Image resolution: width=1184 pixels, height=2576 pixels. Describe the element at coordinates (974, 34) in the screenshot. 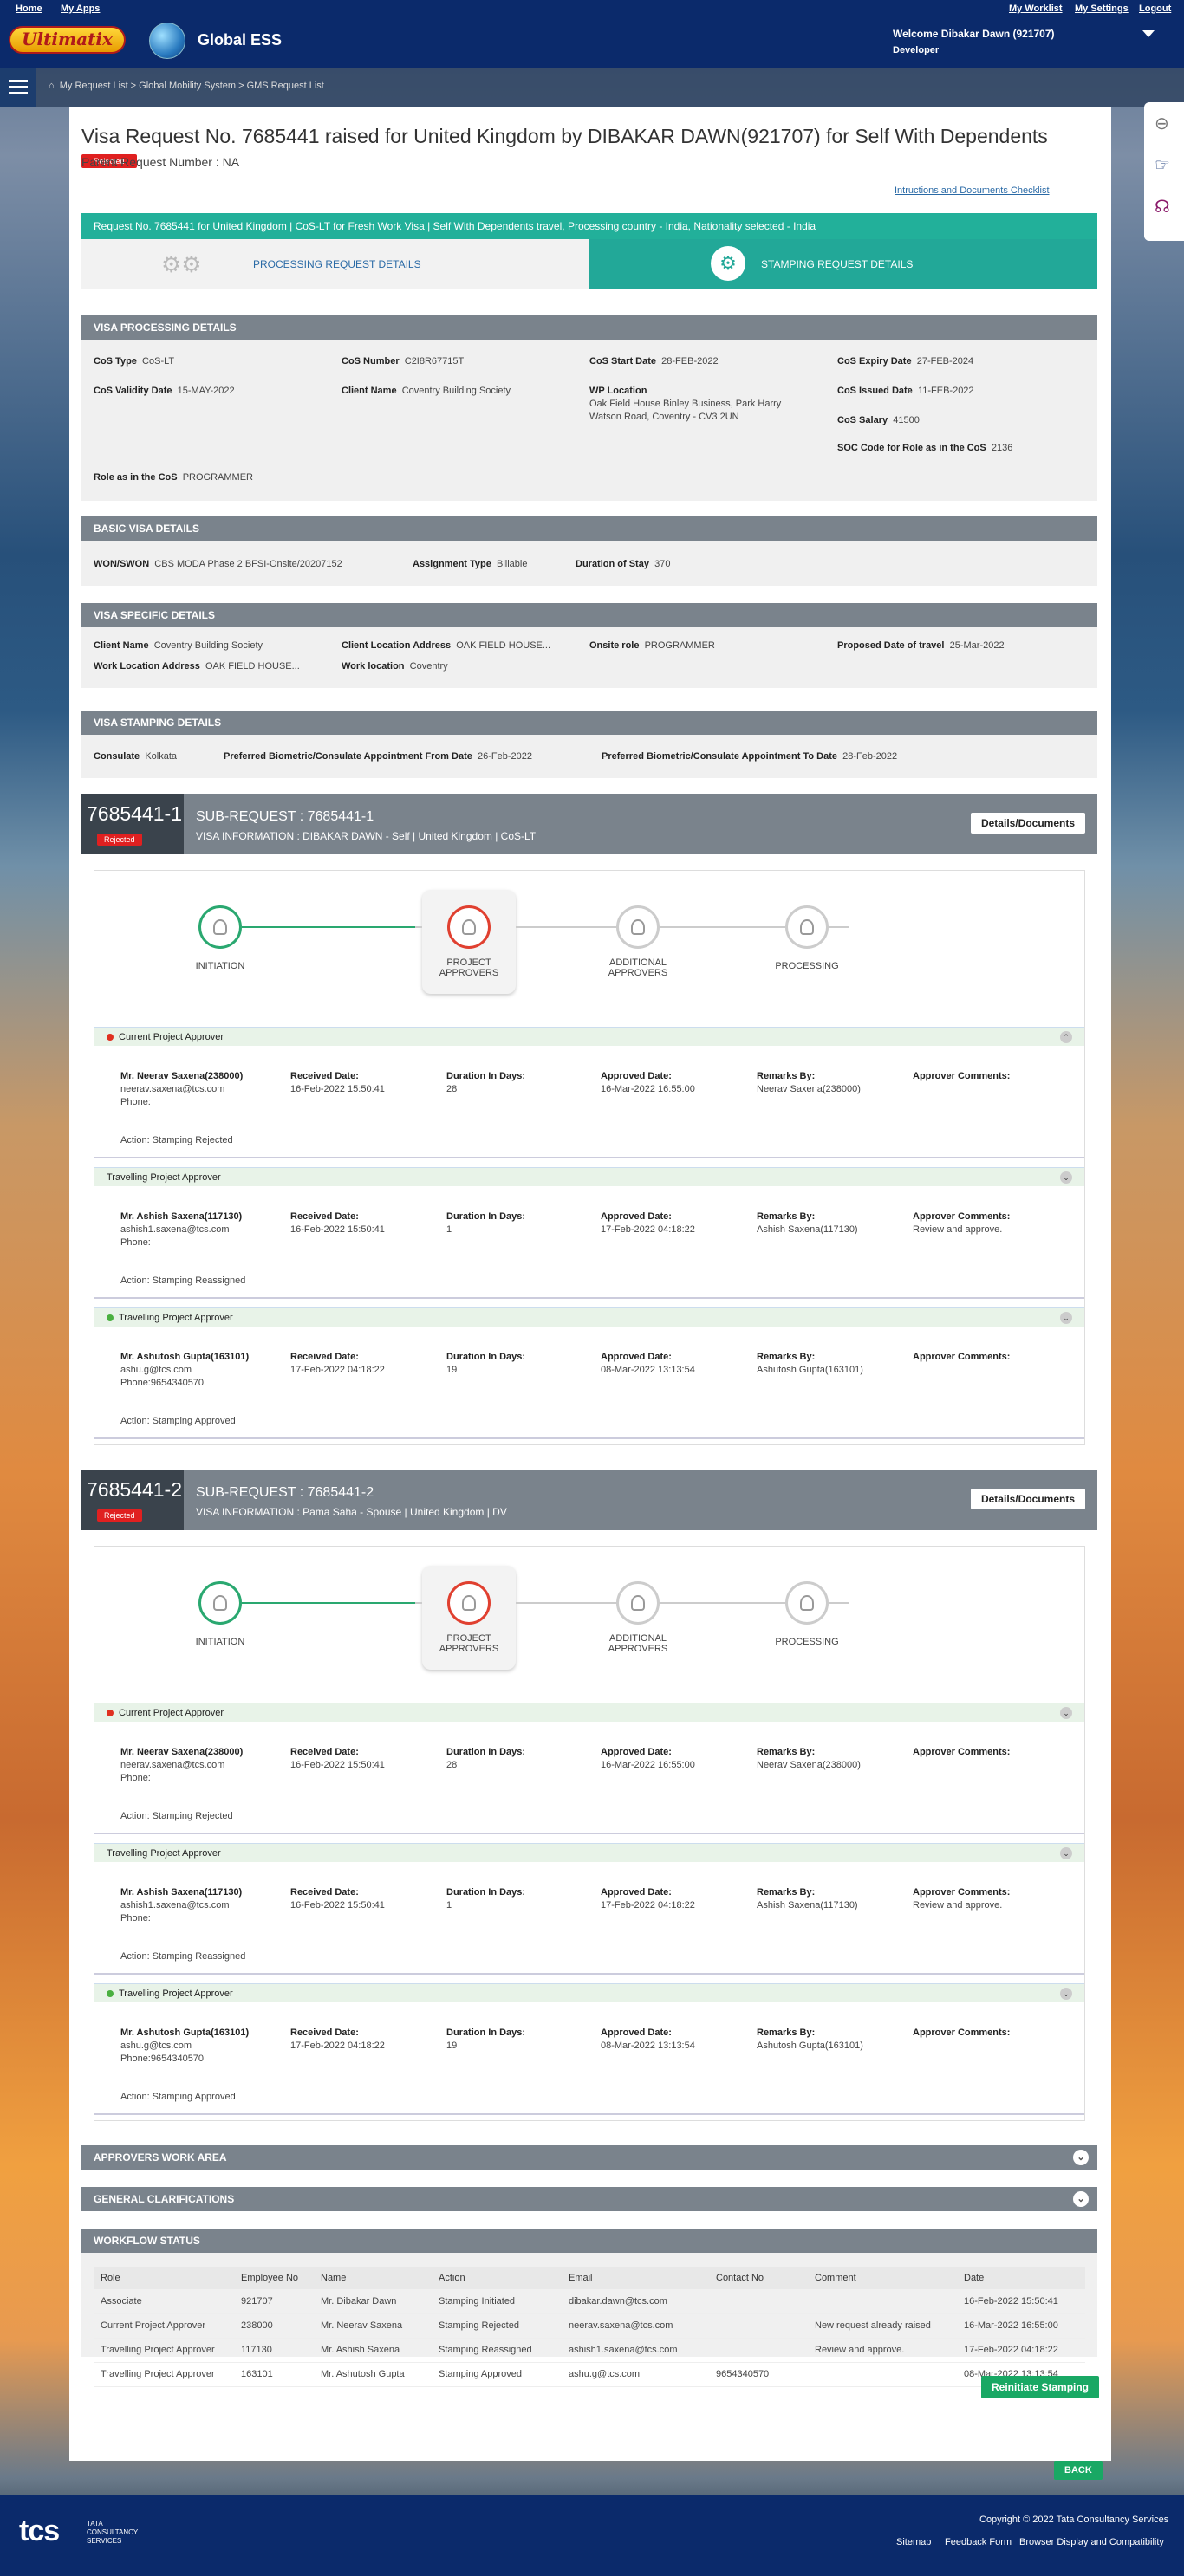

I see `welcome-text: Welcome Dibakar Dawn (921707)` at that location.